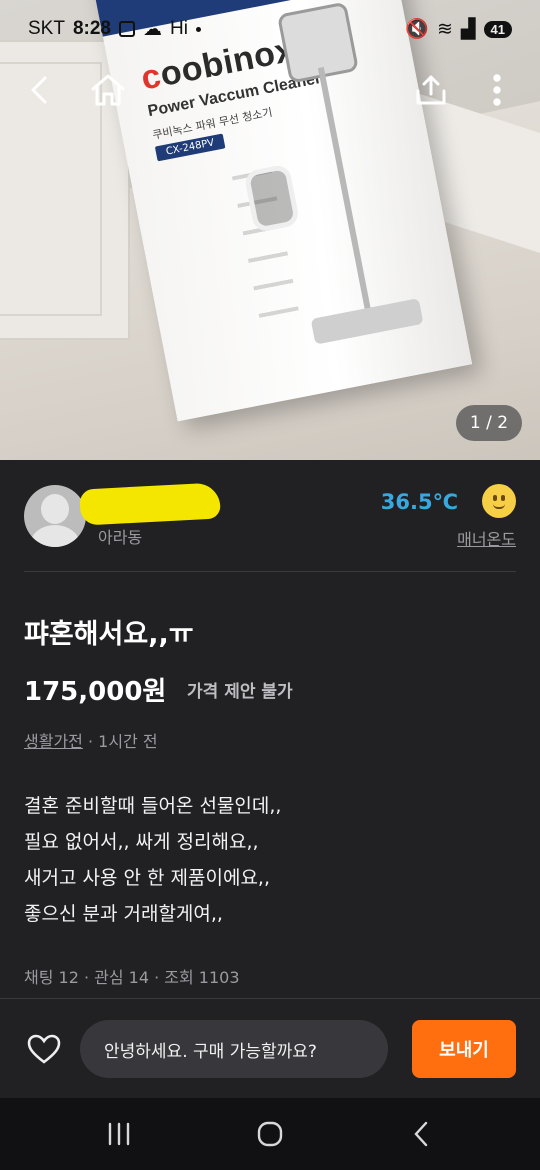  What do you see at coordinates (91, 28) in the screenshot?
I see `clock: 8:28` at bounding box center [91, 28].